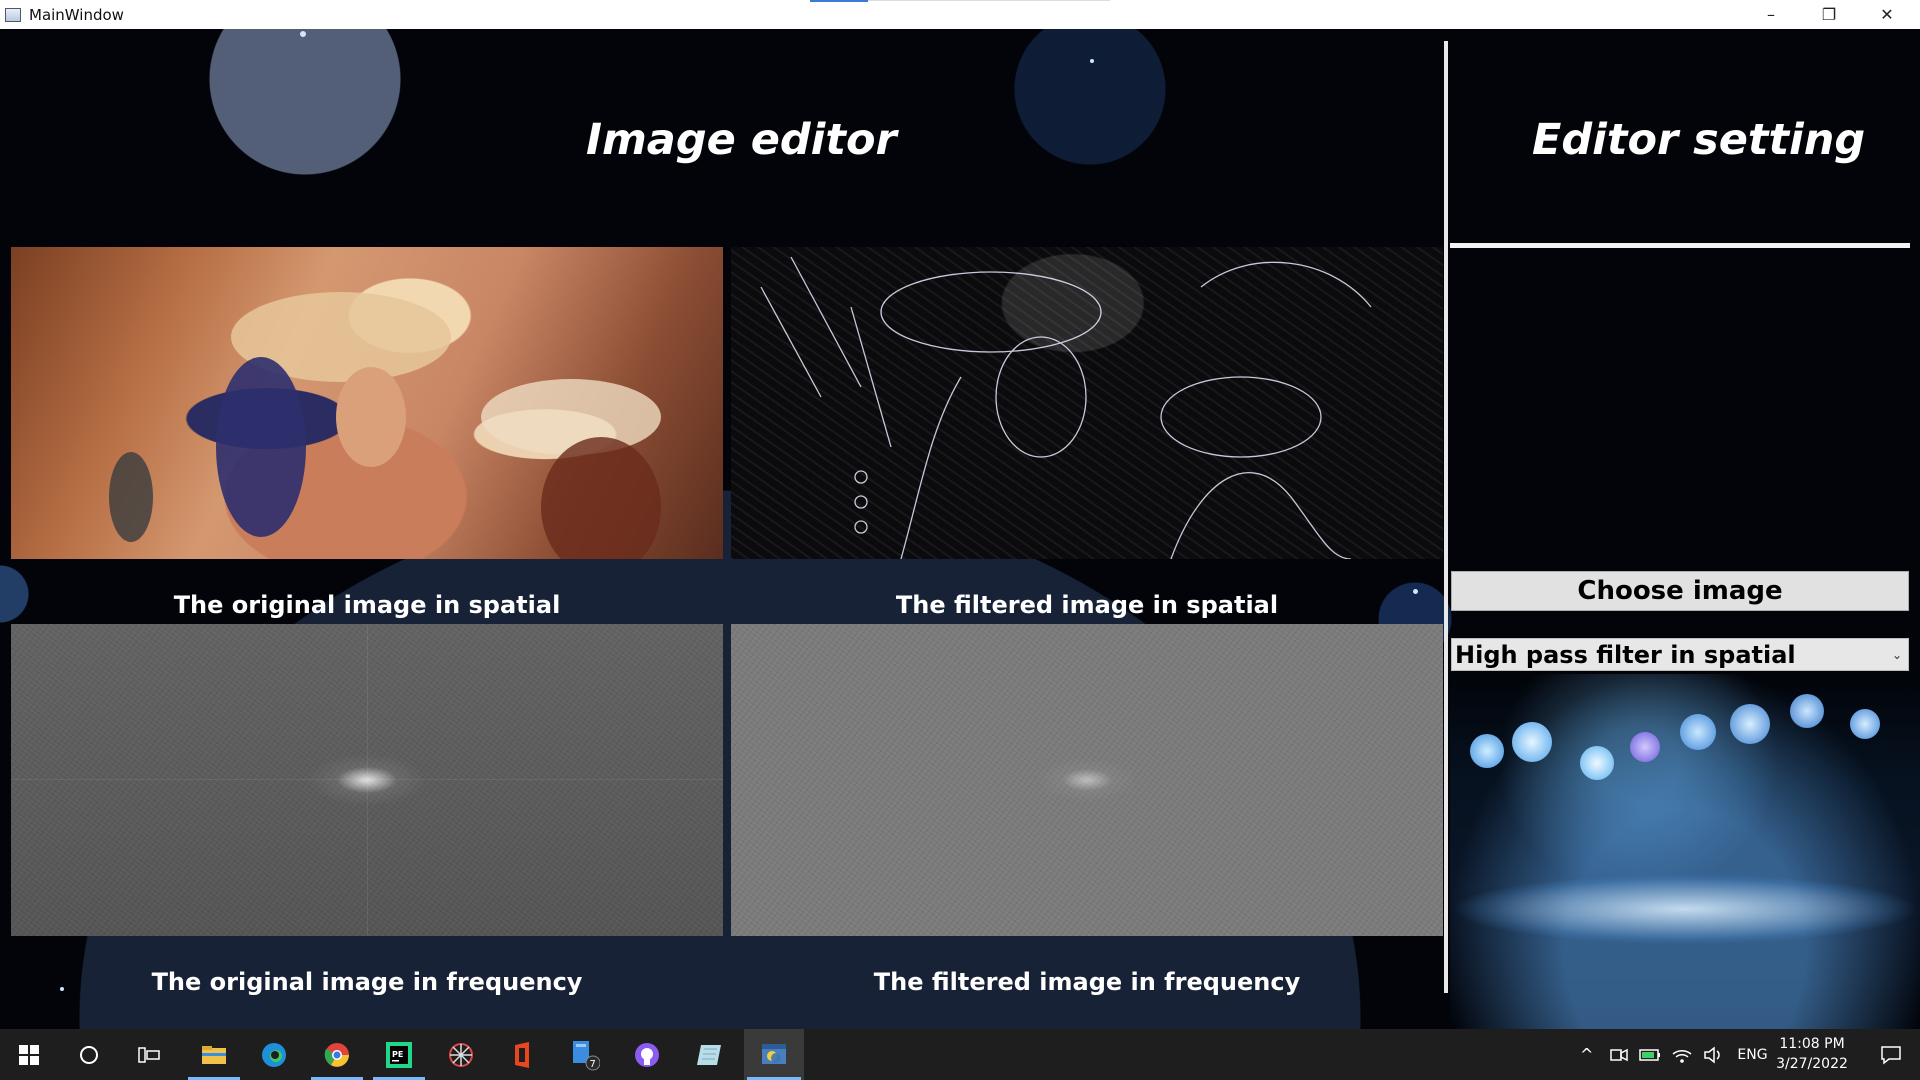  I want to click on python-app-button, so click(774, 1054).